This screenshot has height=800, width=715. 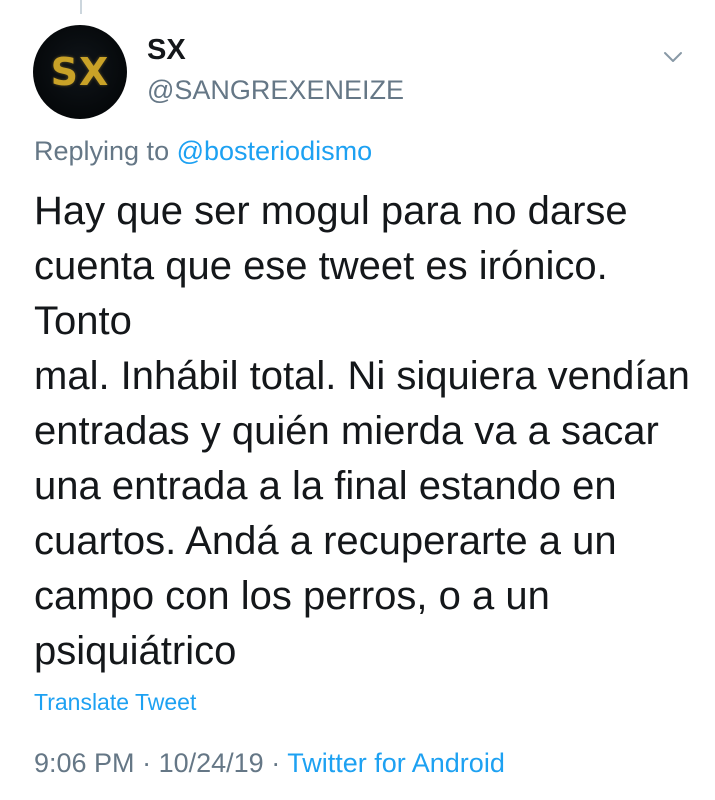 What do you see at coordinates (81, 7) in the screenshot?
I see `thread-connector-line` at bounding box center [81, 7].